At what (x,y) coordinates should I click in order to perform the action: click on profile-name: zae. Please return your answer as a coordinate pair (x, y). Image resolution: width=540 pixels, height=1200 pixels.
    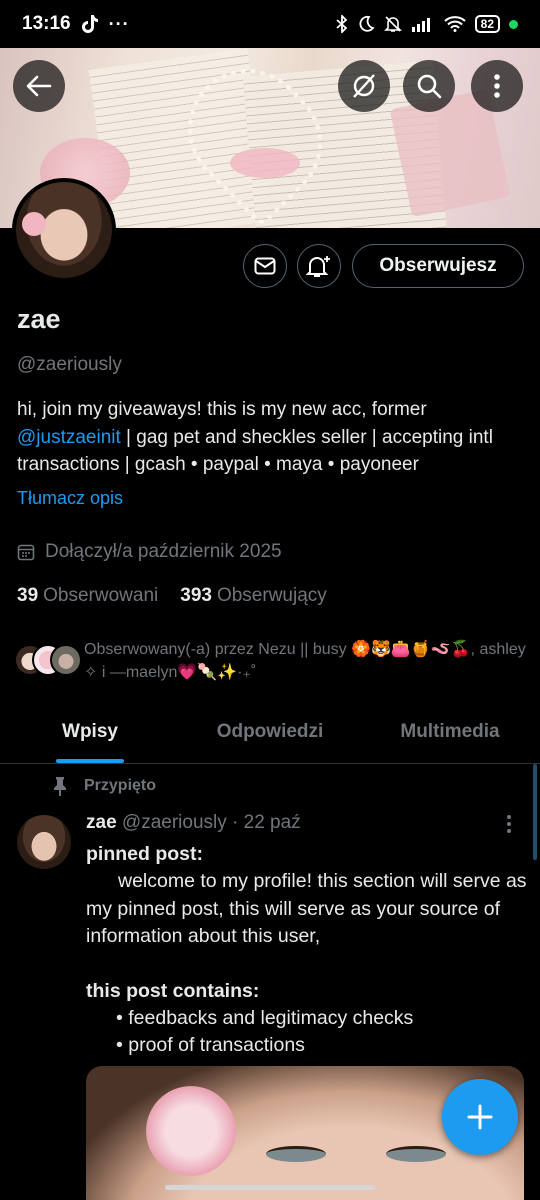
    Looking at the image, I should click on (39, 319).